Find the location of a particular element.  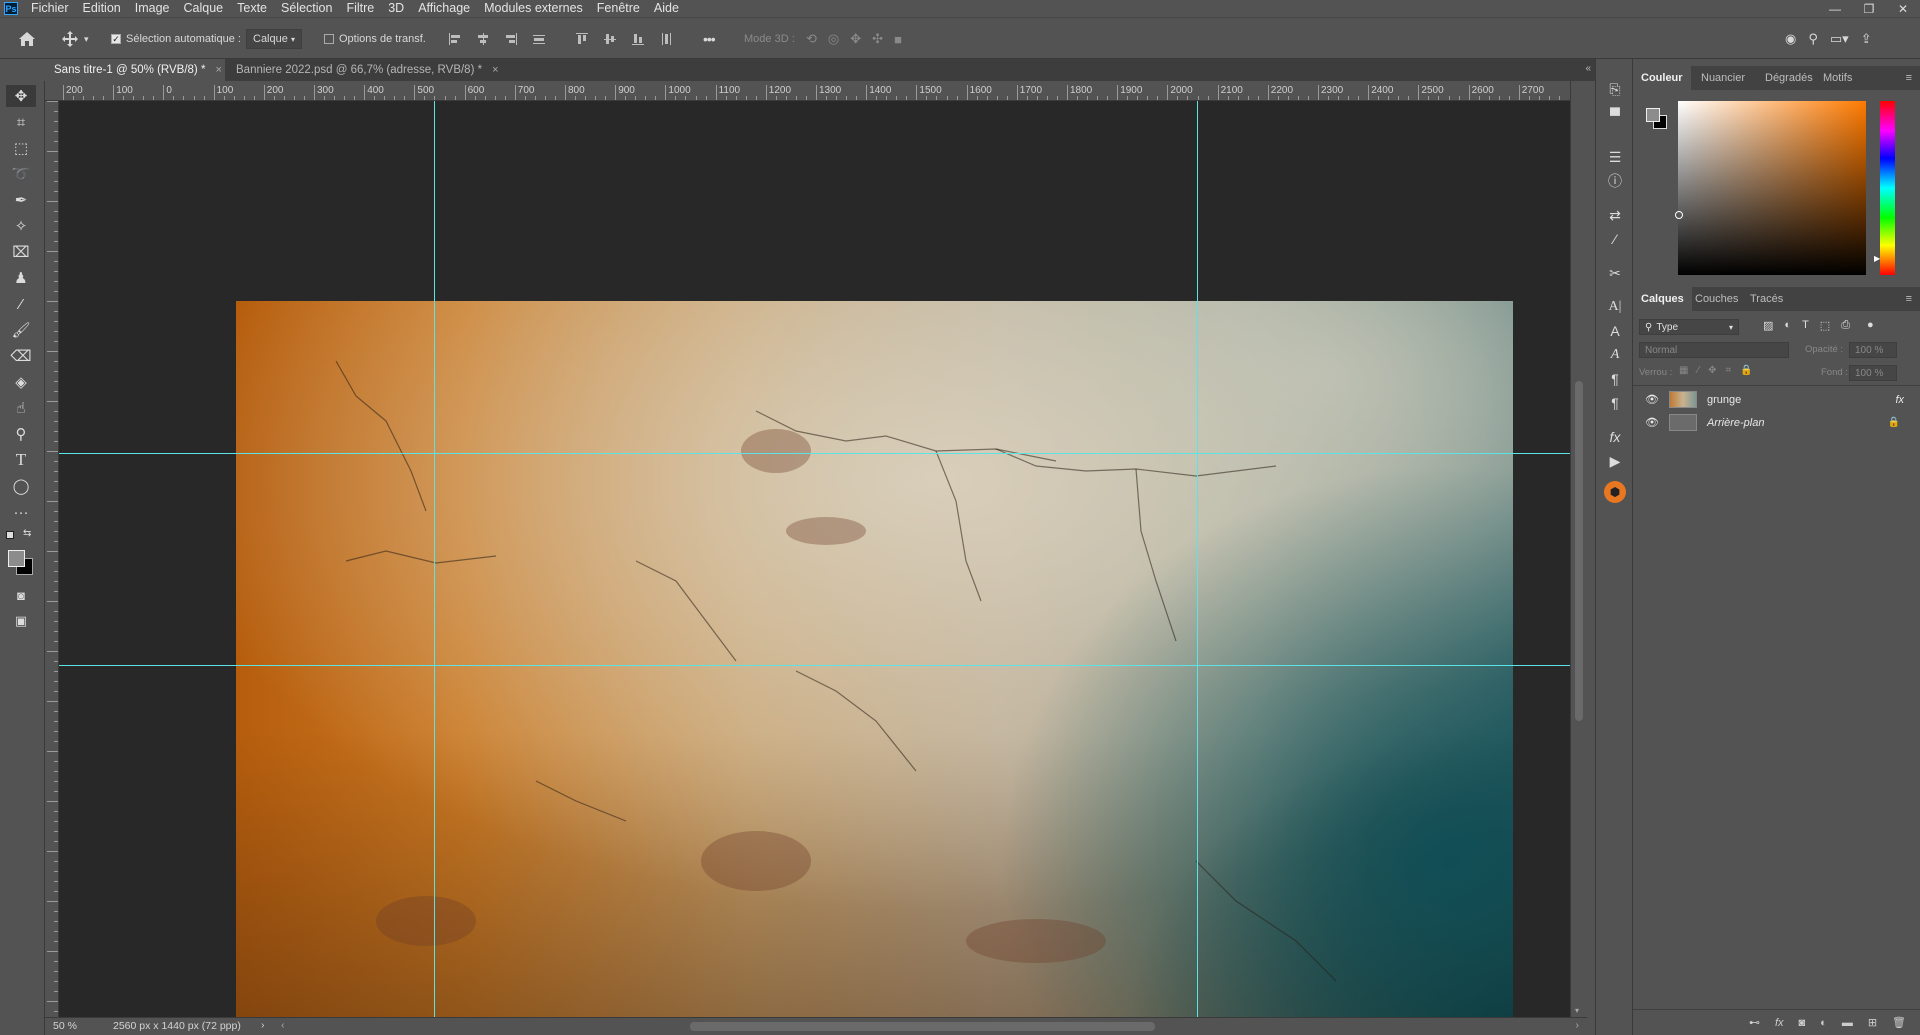

new-adjustment-icon: ◐ is located at coordinates (1823, 1023).